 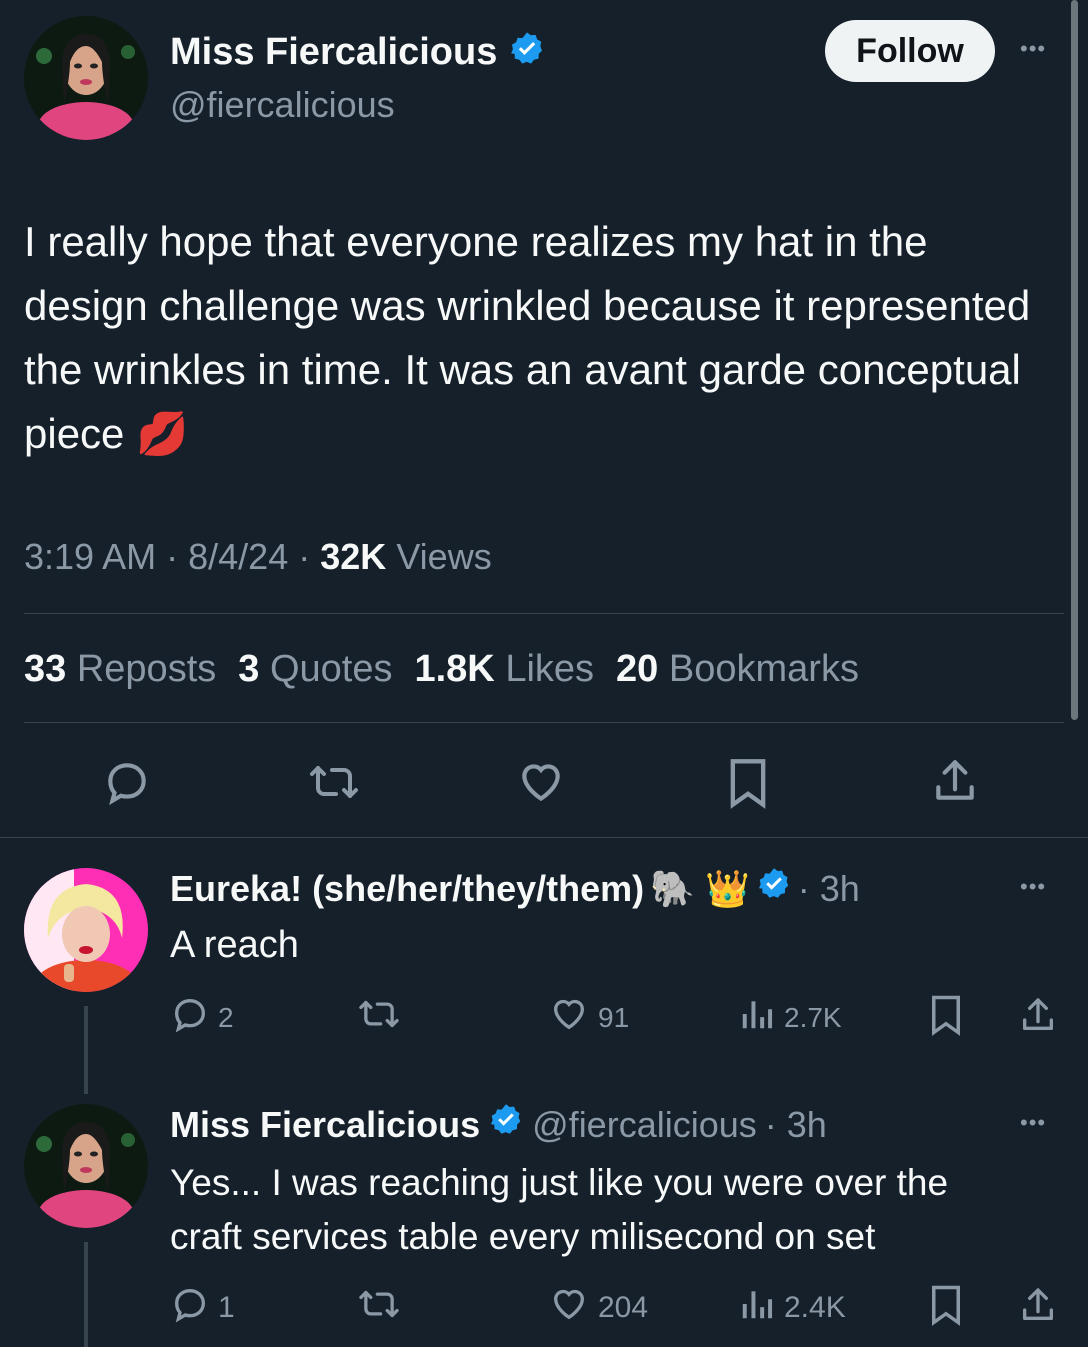 I want to click on scrollbar, so click(x=1074, y=360).